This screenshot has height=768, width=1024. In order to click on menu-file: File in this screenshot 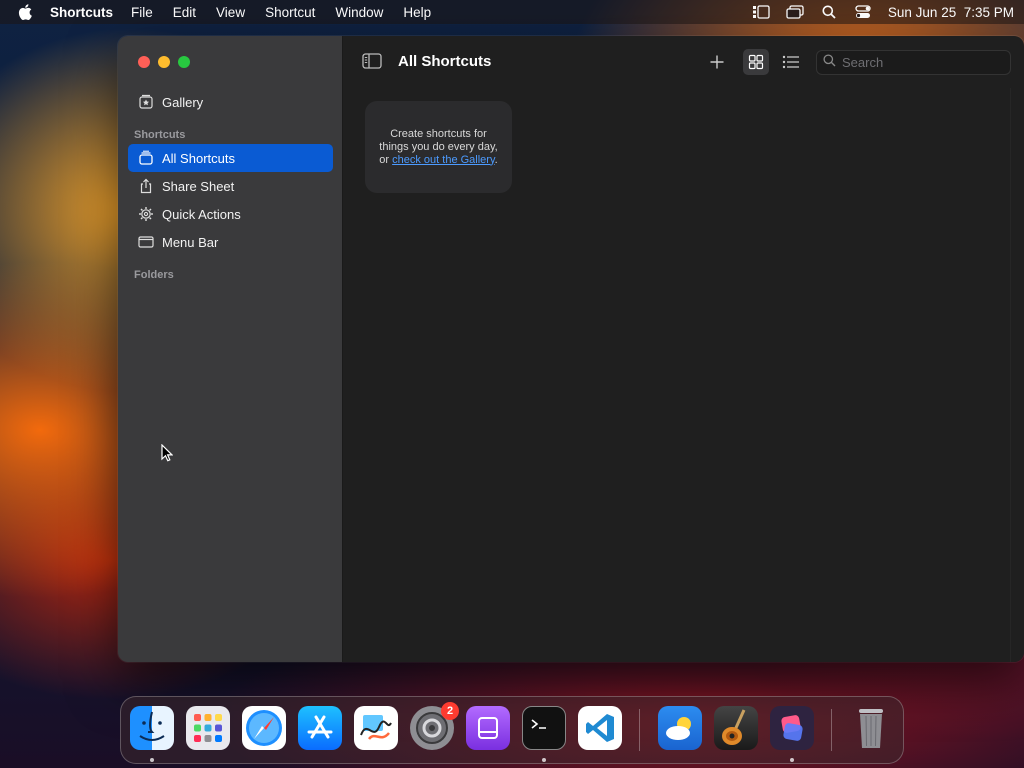, I will do `click(142, 12)`.